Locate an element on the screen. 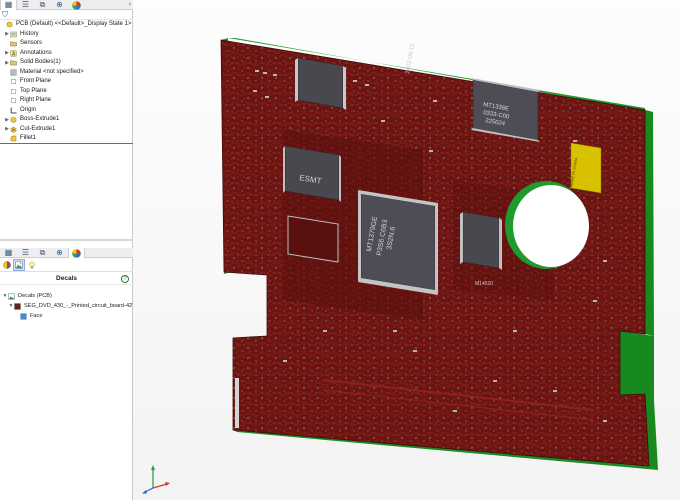 This screenshot has height=500, width=680. board-edge-right is located at coordinates (649, 223).